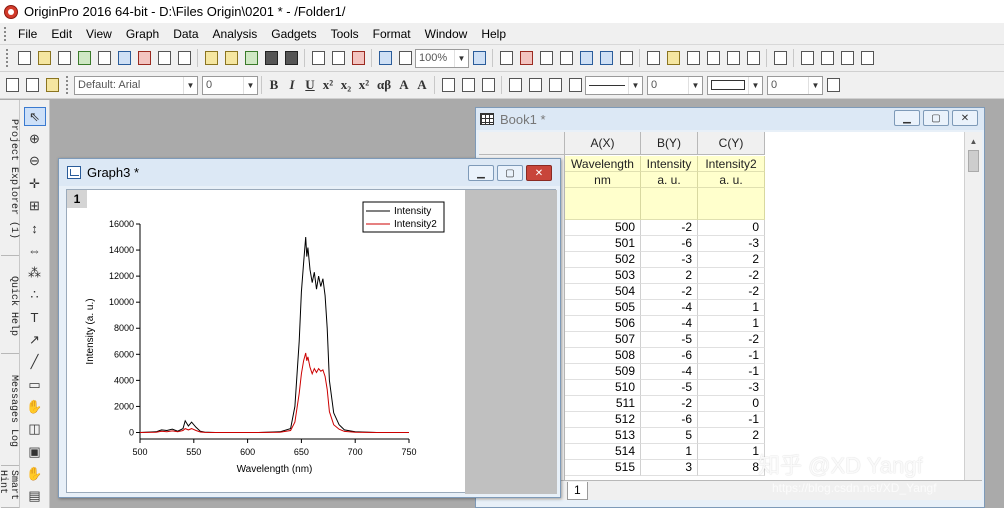  Describe the element at coordinates (35, 183) in the screenshot. I see `data-reader-icon: ✛` at that location.